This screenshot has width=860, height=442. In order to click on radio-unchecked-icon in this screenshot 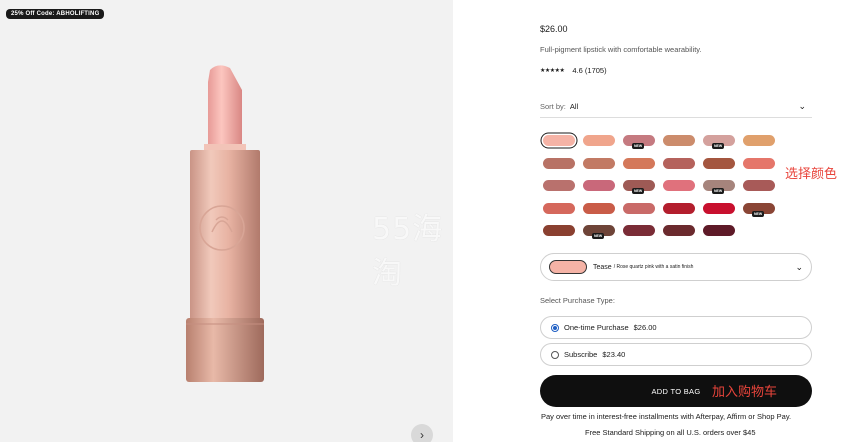, I will do `click(555, 354)`.